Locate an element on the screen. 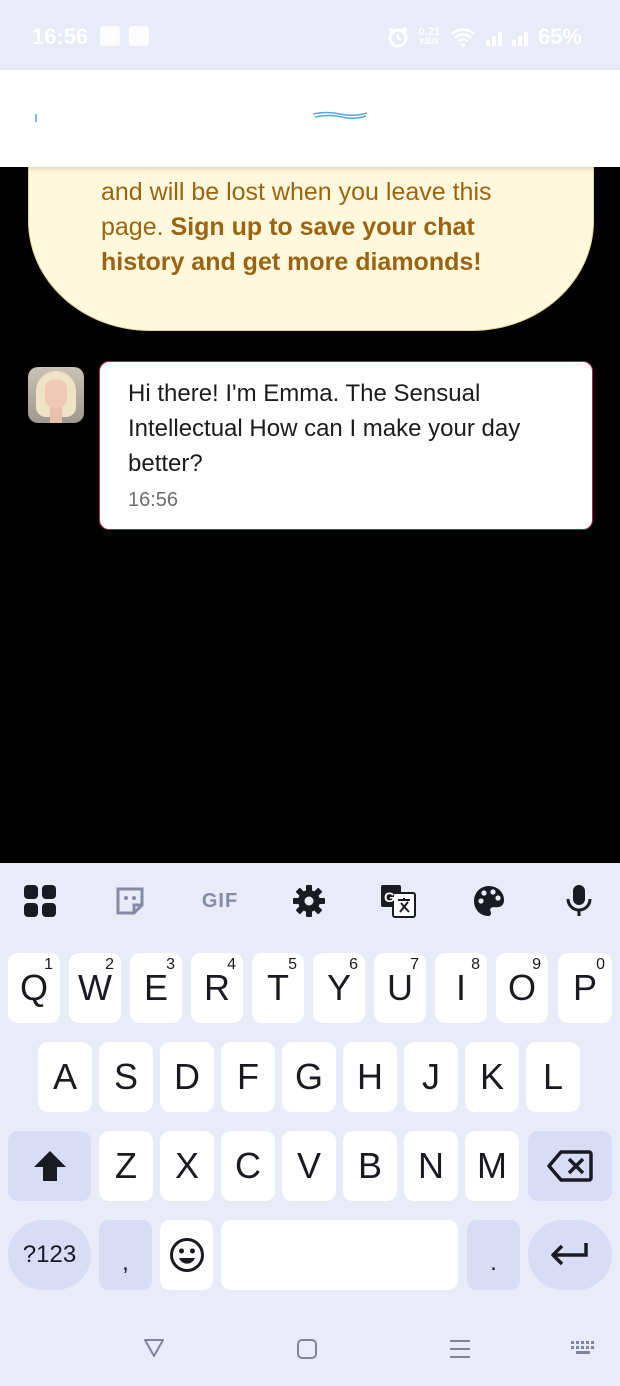 The height and width of the screenshot is (1386, 620). key-n: N is located at coordinates (431, 1166).